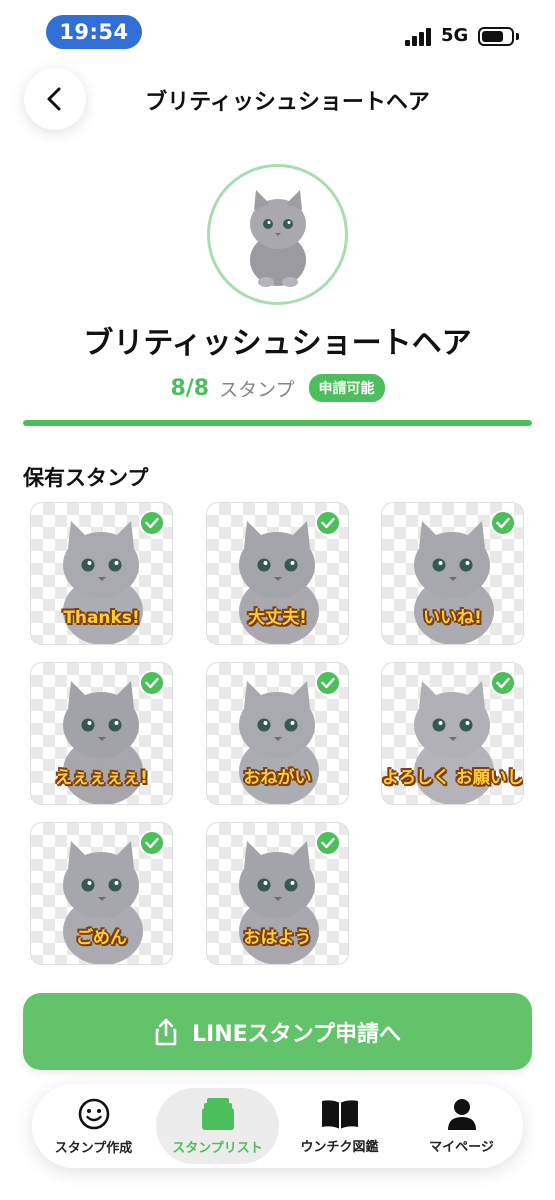  Describe the element at coordinates (93, 1148) in the screenshot. I see `nav-label: スタンプ作成` at that location.